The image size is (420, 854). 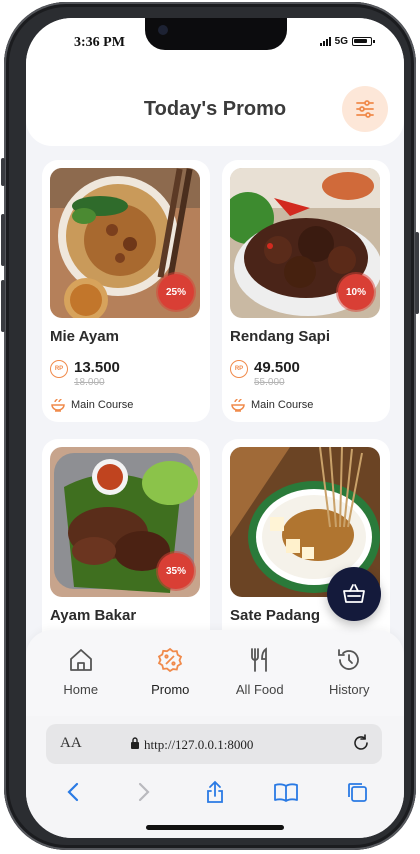 I want to click on chevron-left-icon, so click(x=73, y=792).